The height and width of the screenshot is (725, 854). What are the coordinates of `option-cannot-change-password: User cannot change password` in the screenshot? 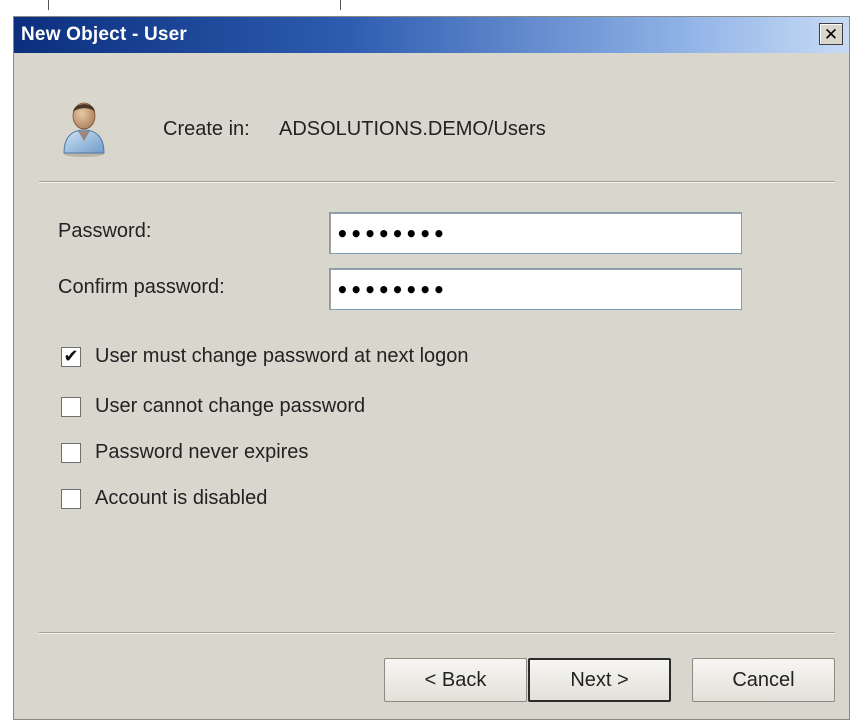 It's located at (213, 406).